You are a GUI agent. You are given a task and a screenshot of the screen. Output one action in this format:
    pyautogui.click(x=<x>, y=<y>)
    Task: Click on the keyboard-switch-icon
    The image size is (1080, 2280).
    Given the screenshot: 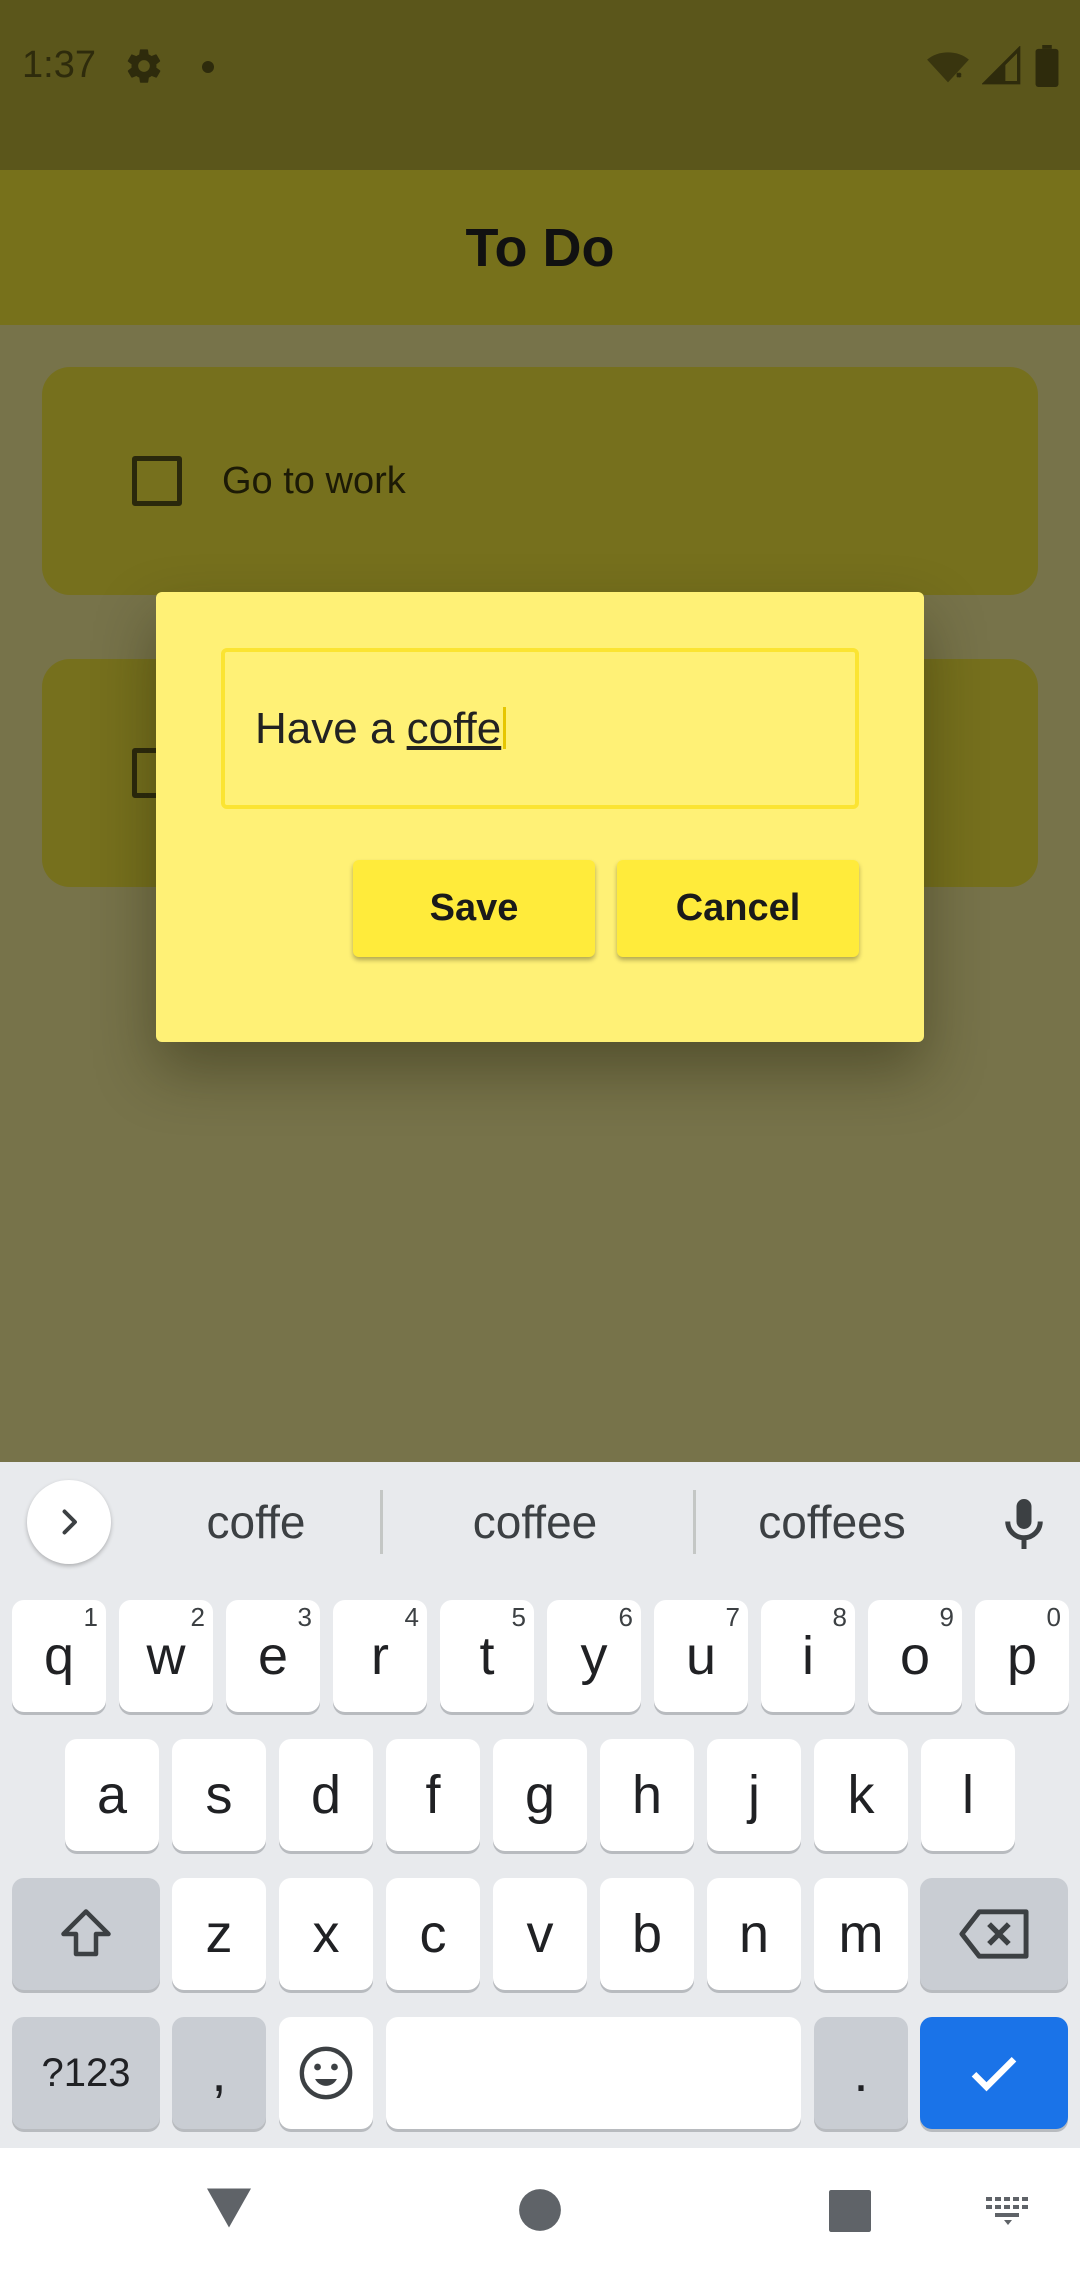 What is the action you would take?
    pyautogui.click(x=1008, y=2211)
    